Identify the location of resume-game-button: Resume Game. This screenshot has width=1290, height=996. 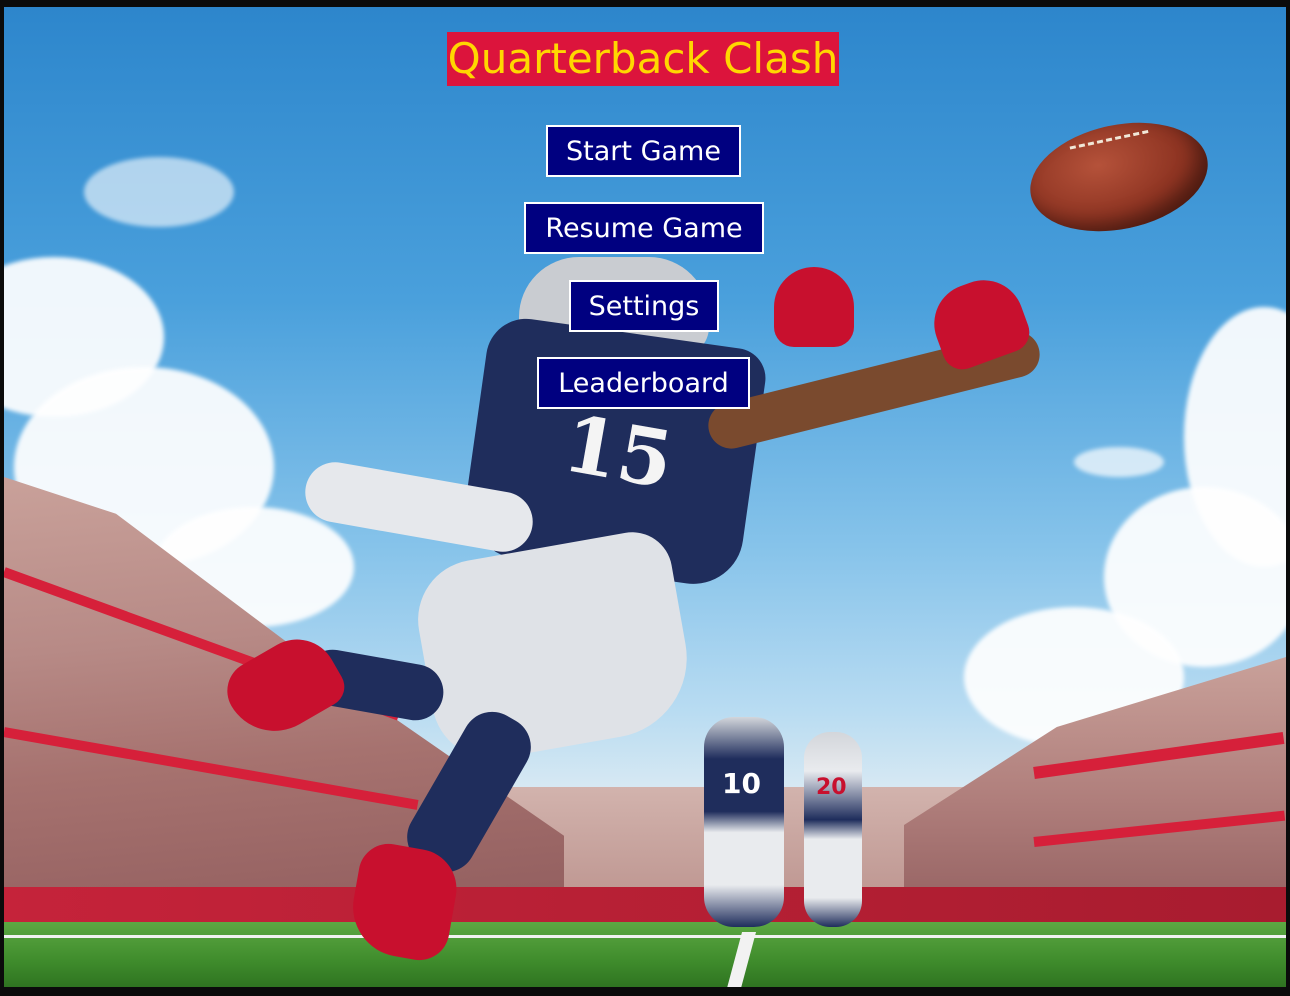
(644, 228).